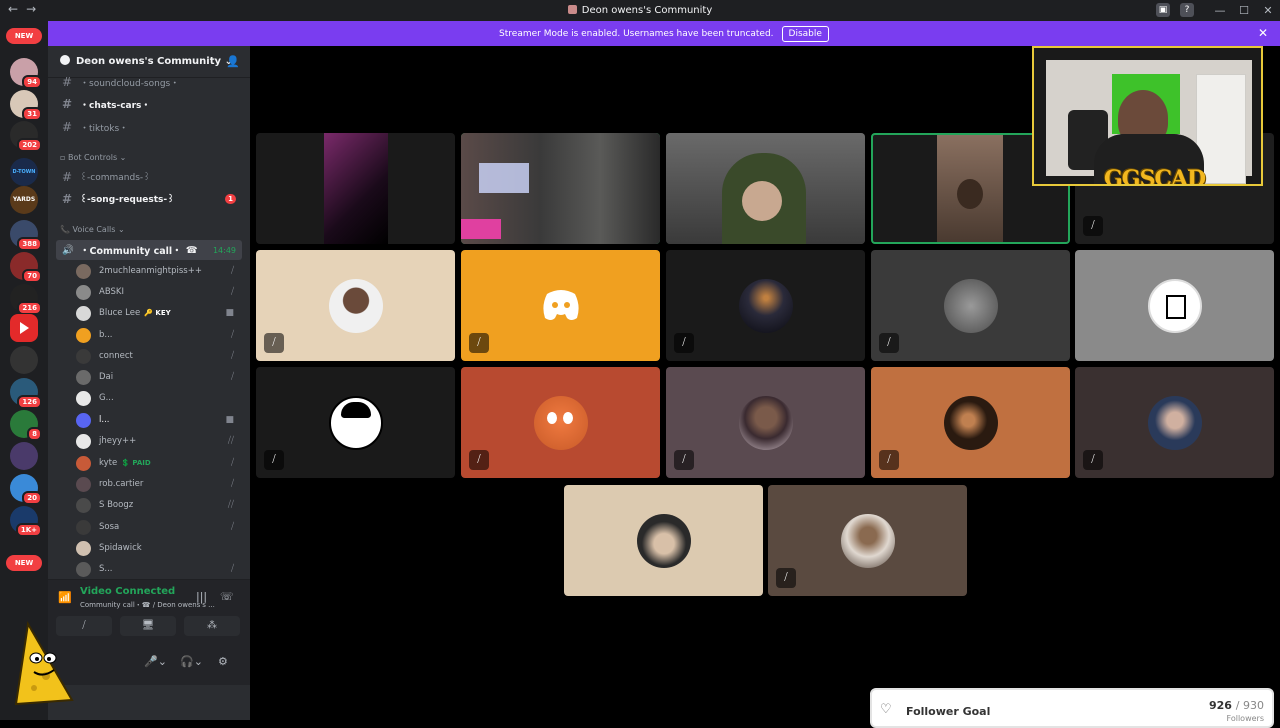 Image resolution: width=1280 pixels, height=728 pixels. Describe the element at coordinates (159, 569) in the screenshot. I see `voice-member: S... ⧸` at that location.